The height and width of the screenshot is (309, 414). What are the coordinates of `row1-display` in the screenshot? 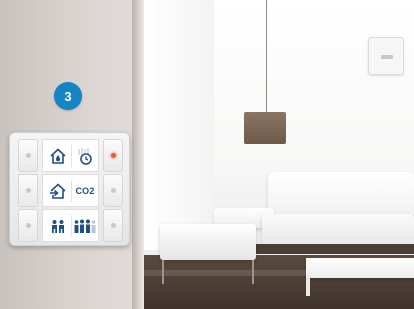 It's located at (70, 155).